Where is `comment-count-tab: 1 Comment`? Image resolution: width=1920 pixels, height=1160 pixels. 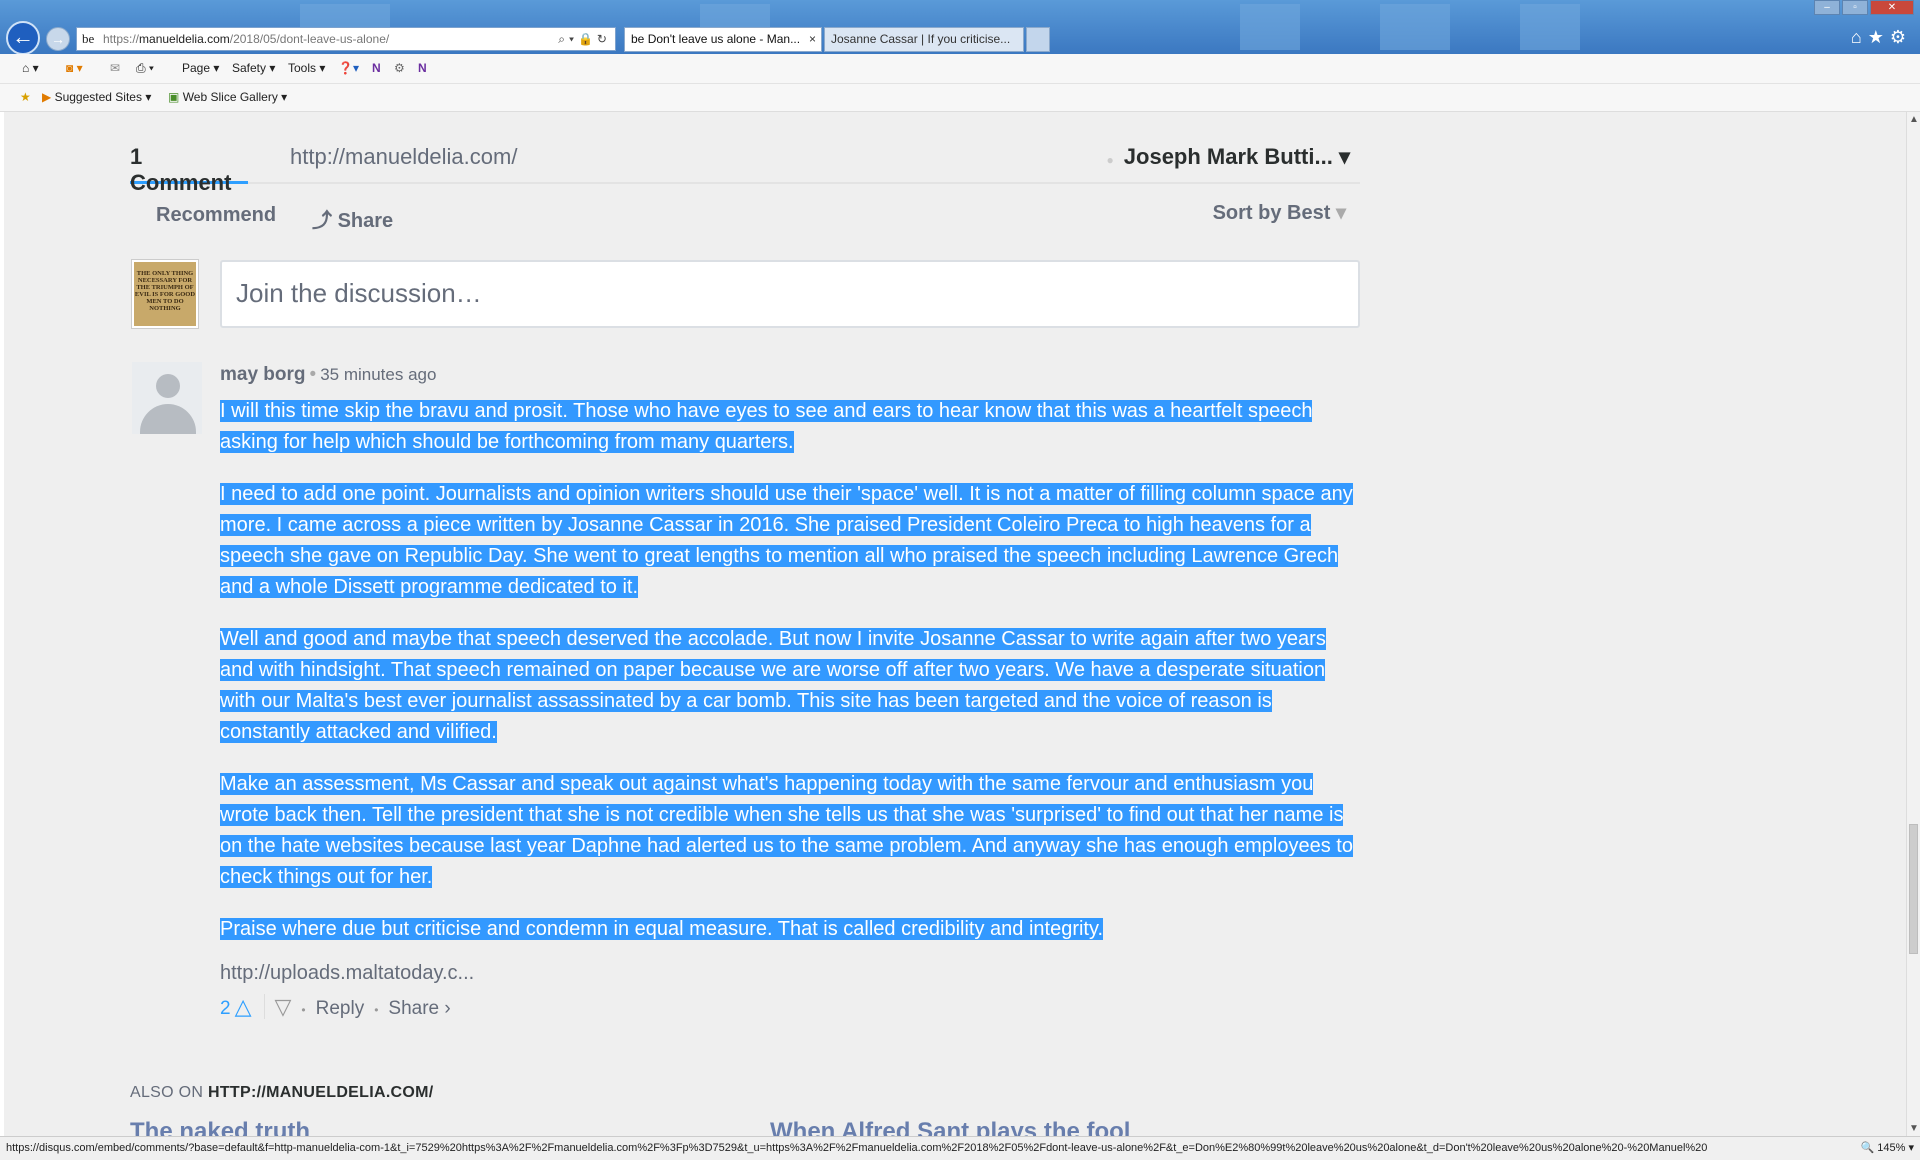
comment-count-tab: 1 Comment is located at coordinates (189, 169).